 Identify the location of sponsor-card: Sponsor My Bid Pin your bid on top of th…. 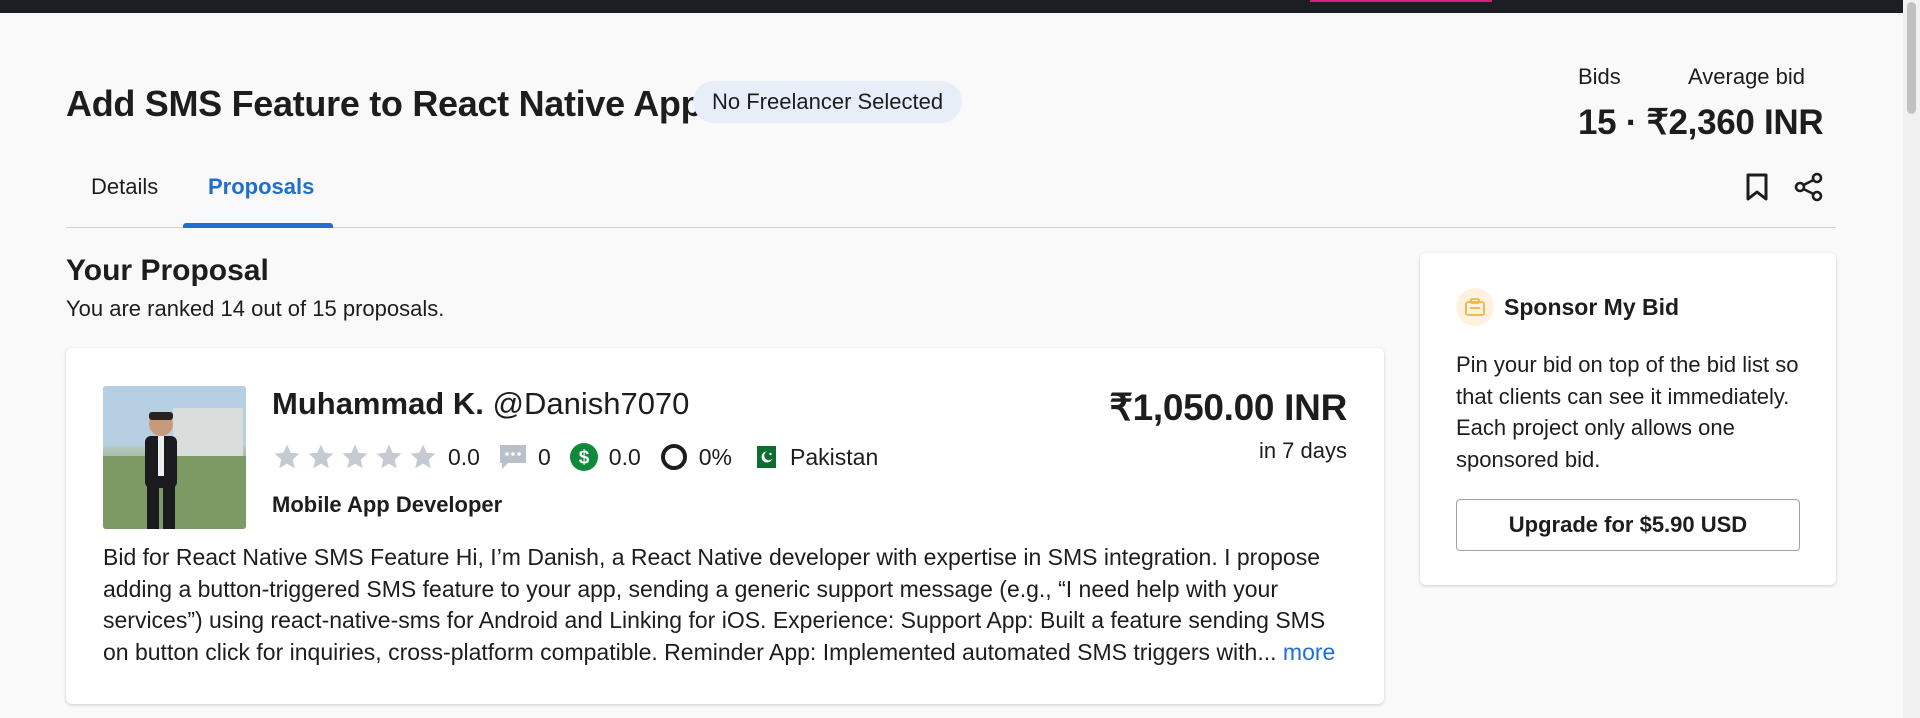
(1628, 419).